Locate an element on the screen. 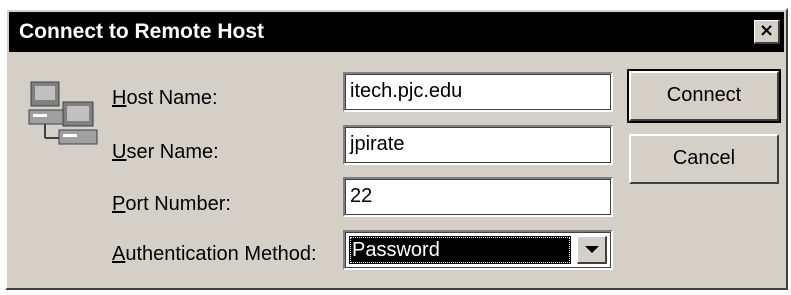 The height and width of the screenshot is (295, 791). title-bar: Connect to Remote Host × is located at coordinates (396, 32).